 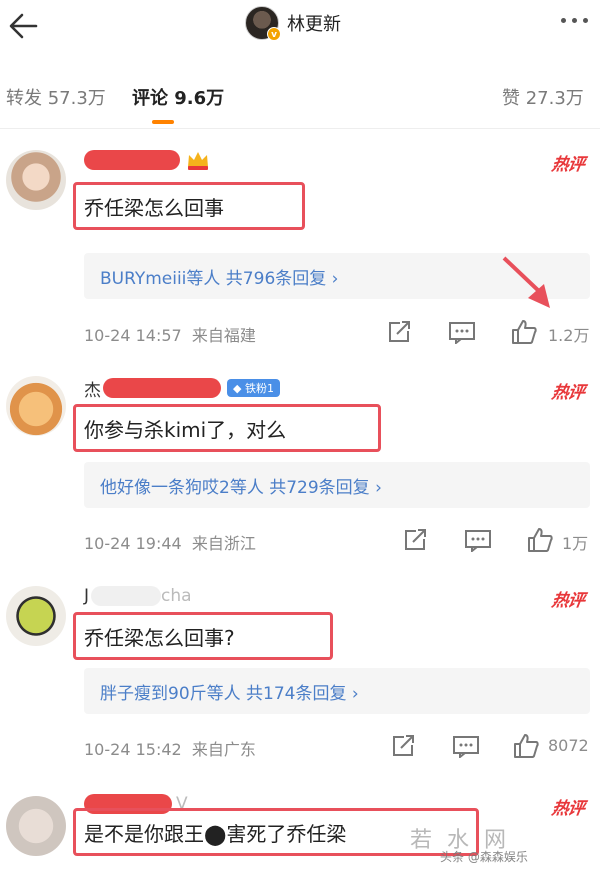 I want to click on page-title: 林更新, so click(x=314, y=24).